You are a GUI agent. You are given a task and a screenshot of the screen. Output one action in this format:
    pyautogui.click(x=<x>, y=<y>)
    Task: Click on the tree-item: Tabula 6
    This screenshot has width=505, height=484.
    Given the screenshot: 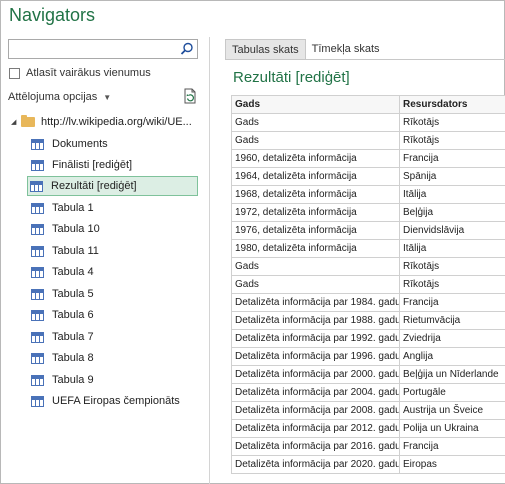 What is the action you would take?
    pyautogui.click(x=113, y=315)
    